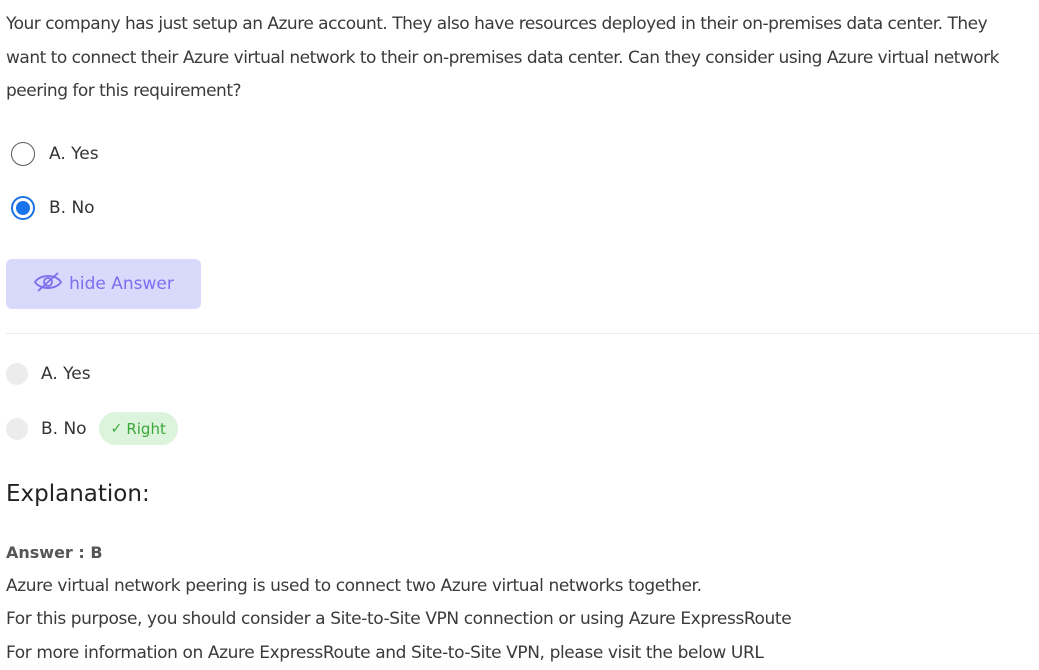 The width and height of the screenshot is (1039, 670). Describe the element at coordinates (121, 284) in the screenshot. I see `hide-answer-label: hide Answer` at that location.